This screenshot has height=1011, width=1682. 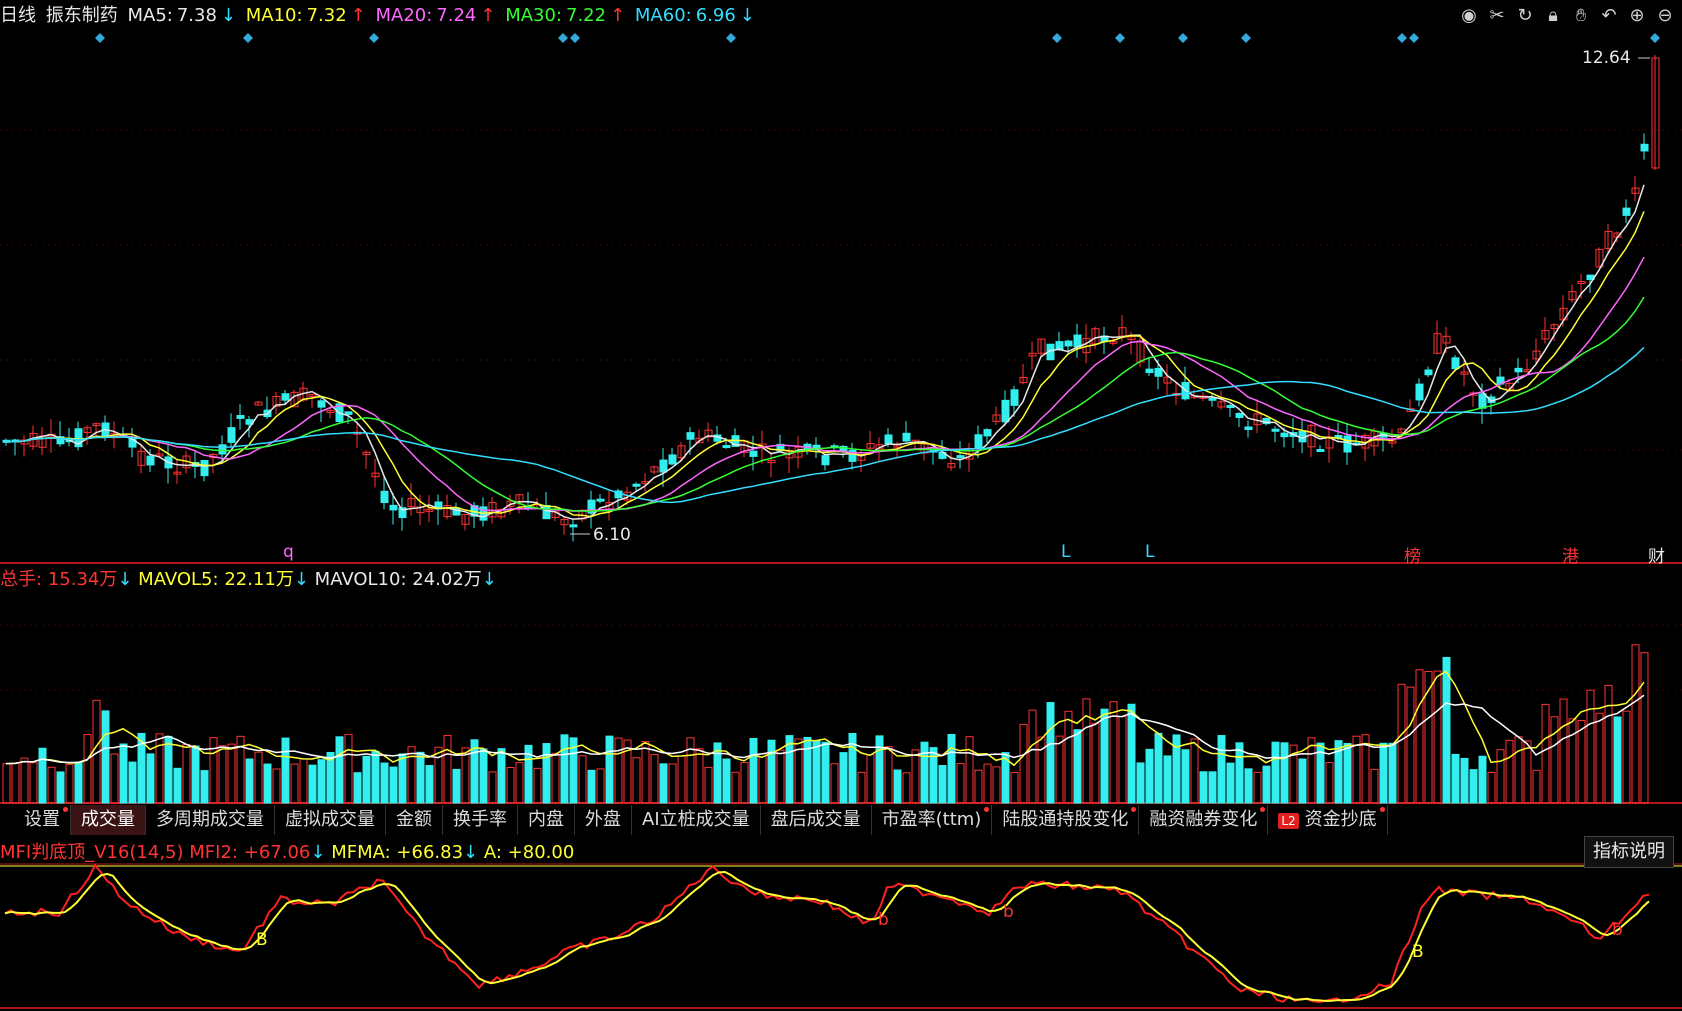 I want to click on scissors-icon: ✂, so click(x=1497, y=15).